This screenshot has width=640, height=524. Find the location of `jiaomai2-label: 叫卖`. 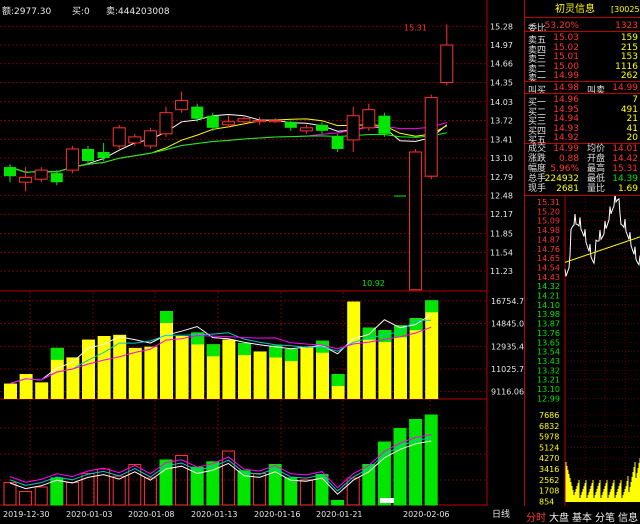

jiaomai2-label: 叫卖 is located at coordinates (596, 91).